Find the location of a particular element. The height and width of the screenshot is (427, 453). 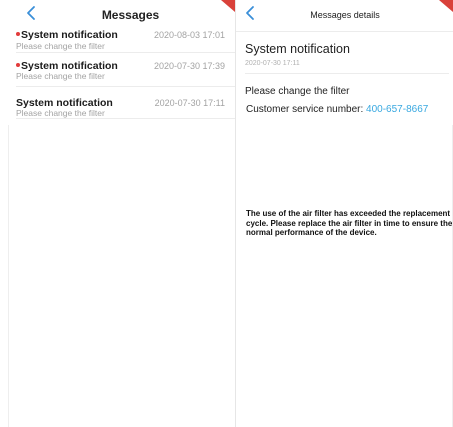

details-header: Messages details is located at coordinates (344, 16).